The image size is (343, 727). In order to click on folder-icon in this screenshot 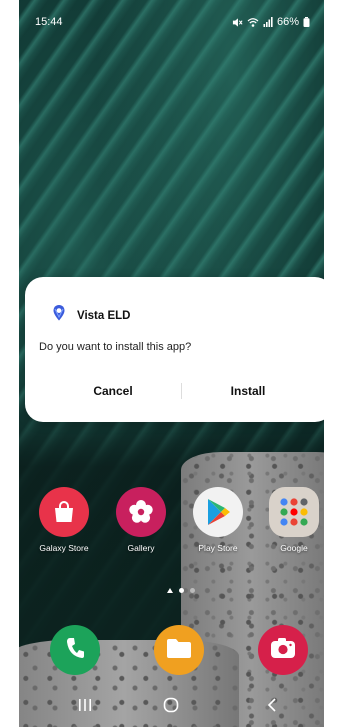, I will do `click(179, 650)`.